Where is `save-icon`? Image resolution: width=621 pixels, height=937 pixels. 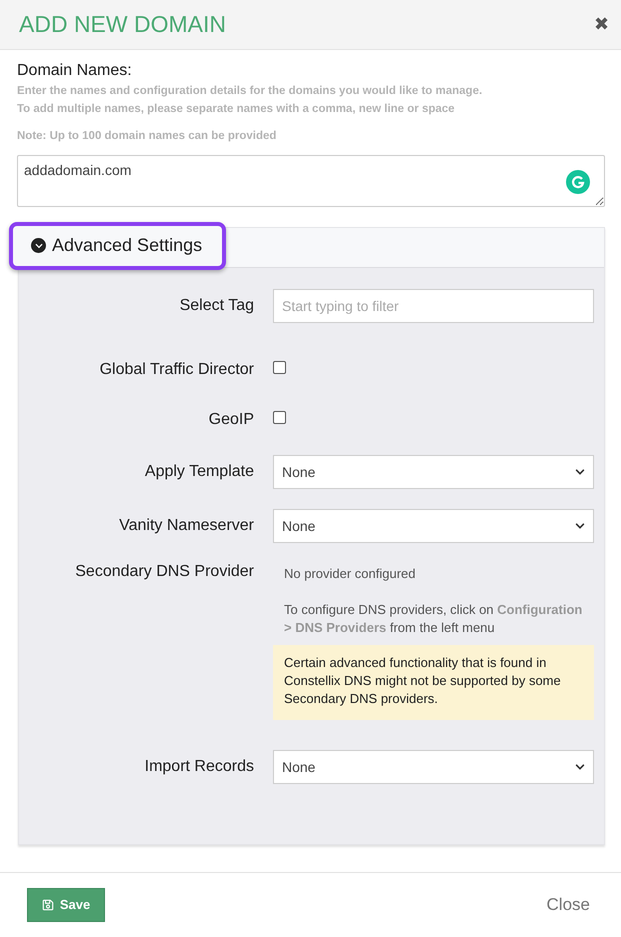 save-icon is located at coordinates (48, 904).